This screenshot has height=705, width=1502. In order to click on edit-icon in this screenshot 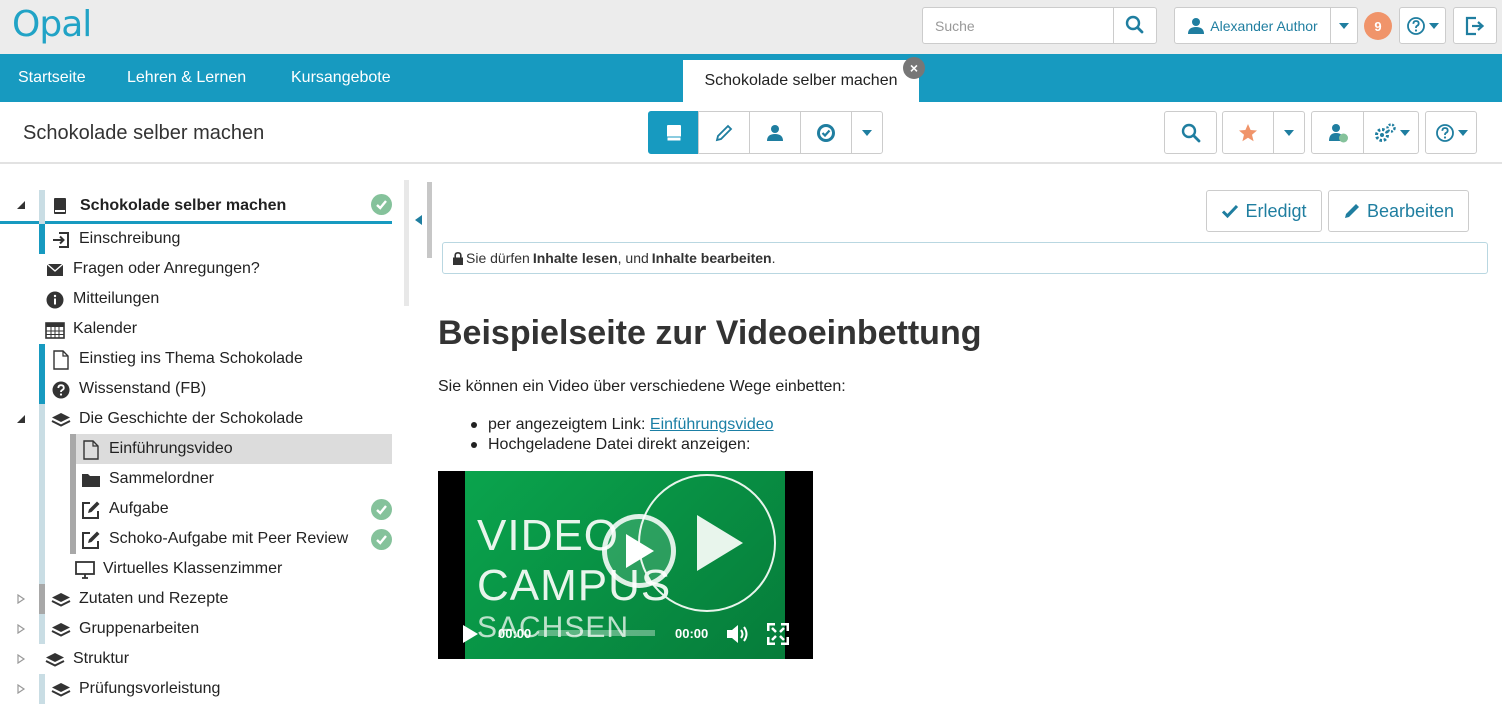, I will do `click(91, 510)`.